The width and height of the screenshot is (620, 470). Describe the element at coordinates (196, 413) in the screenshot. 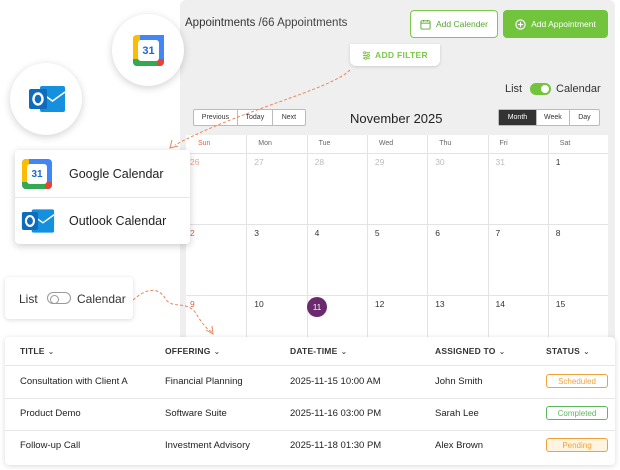

I see `table-cell-offering: Software Suite` at that location.